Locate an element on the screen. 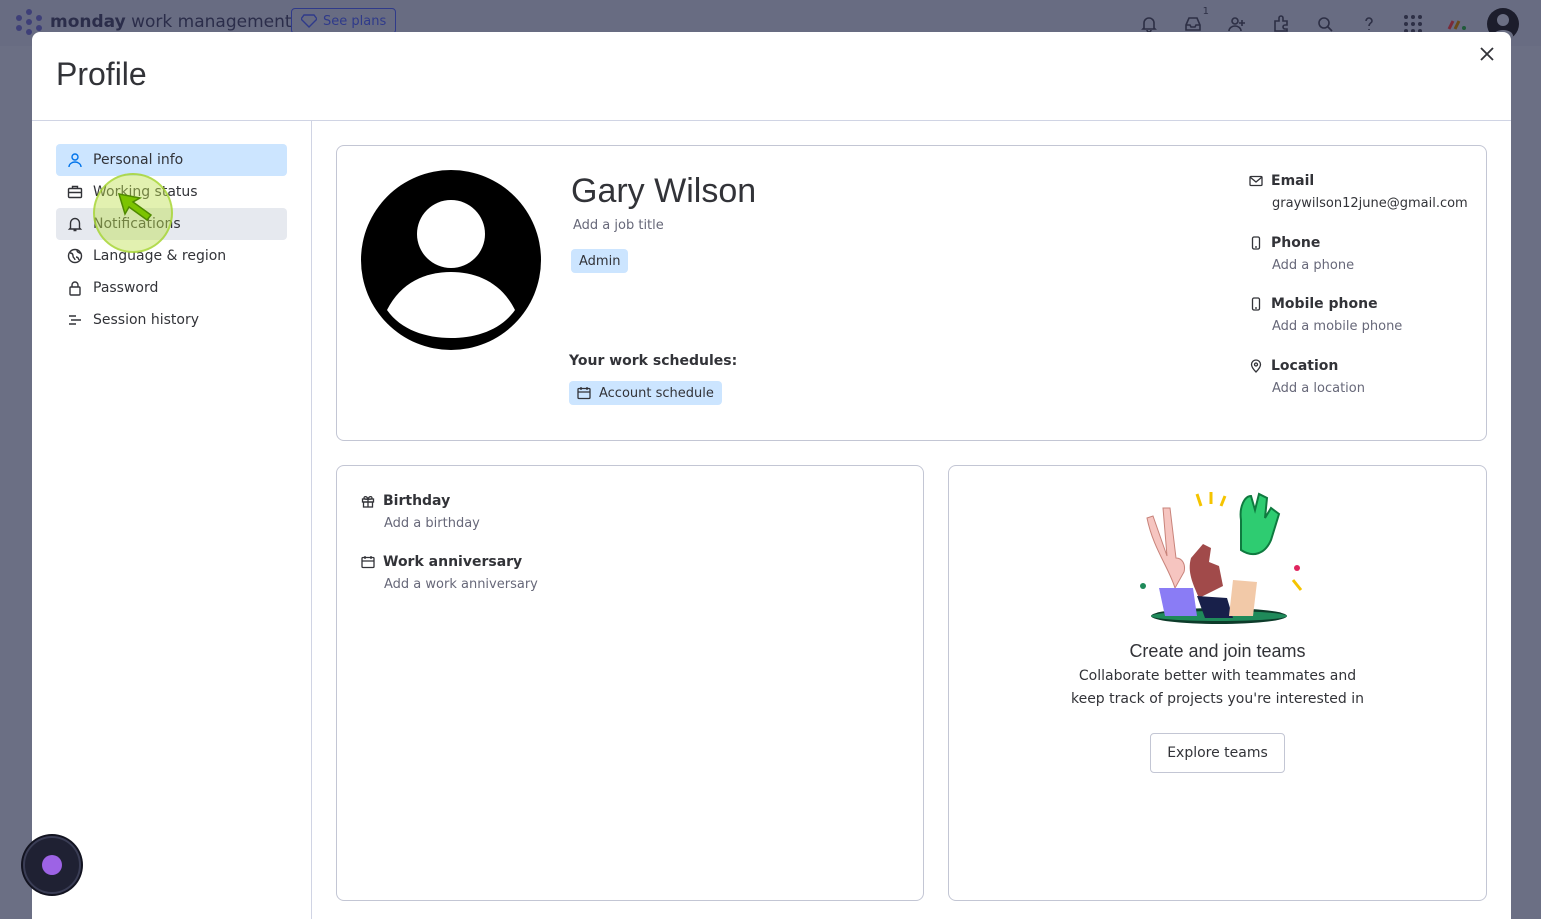  location-label: Location is located at coordinates (1305, 366).